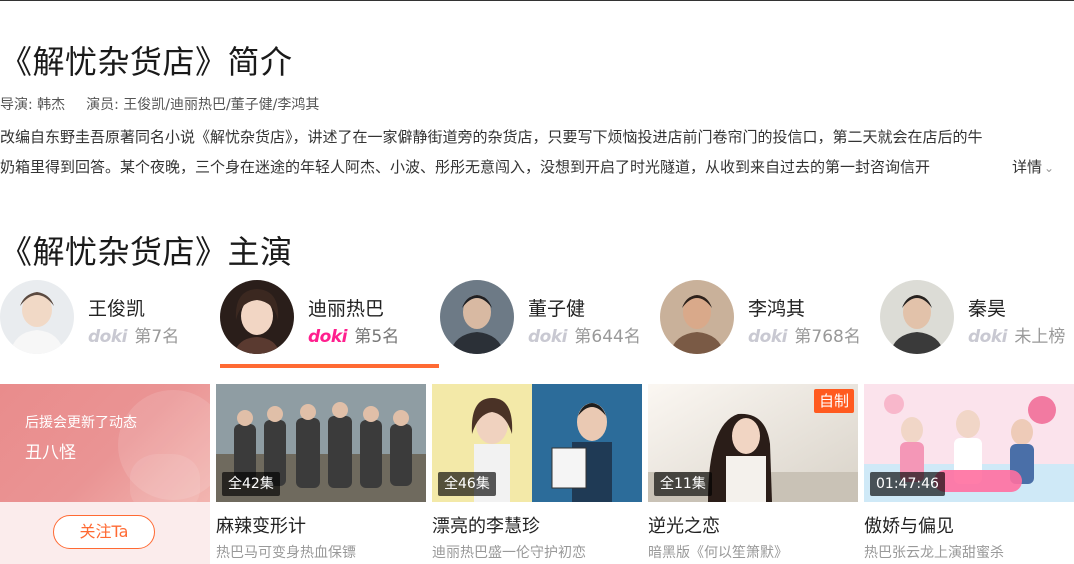 Image resolution: width=1074 pixels, height=564 pixels. What do you see at coordinates (753, 443) in the screenshot?
I see `show-poster: 自制 全11集` at bounding box center [753, 443].